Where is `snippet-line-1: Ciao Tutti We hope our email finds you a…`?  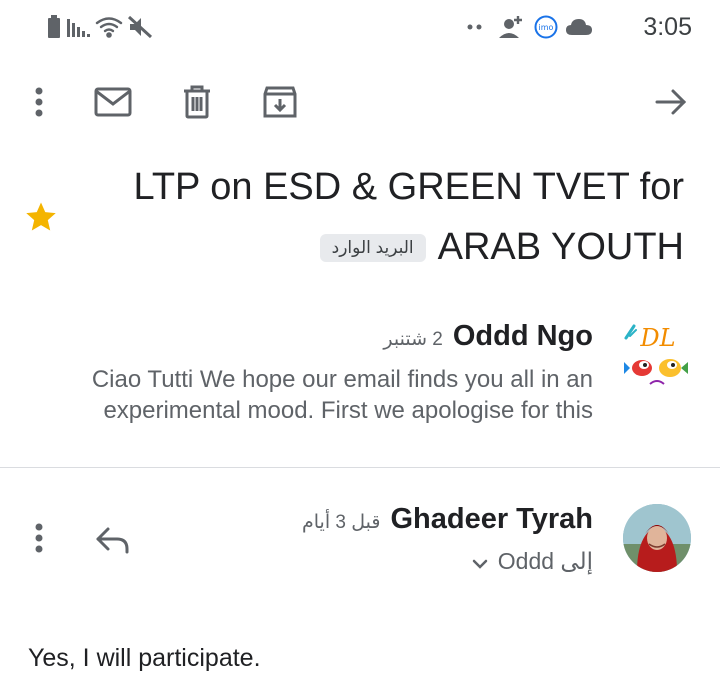
snippet-line-1: Ciao Tutti We hope our email finds you a… is located at coordinates (342, 379).